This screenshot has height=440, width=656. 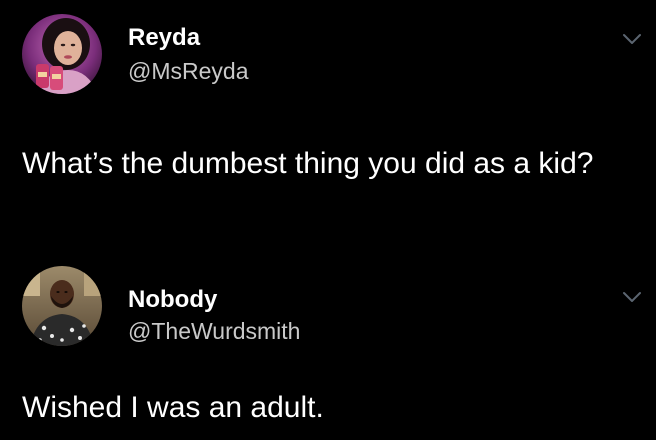 I want to click on avatar-reyda, so click(x=62, y=54).